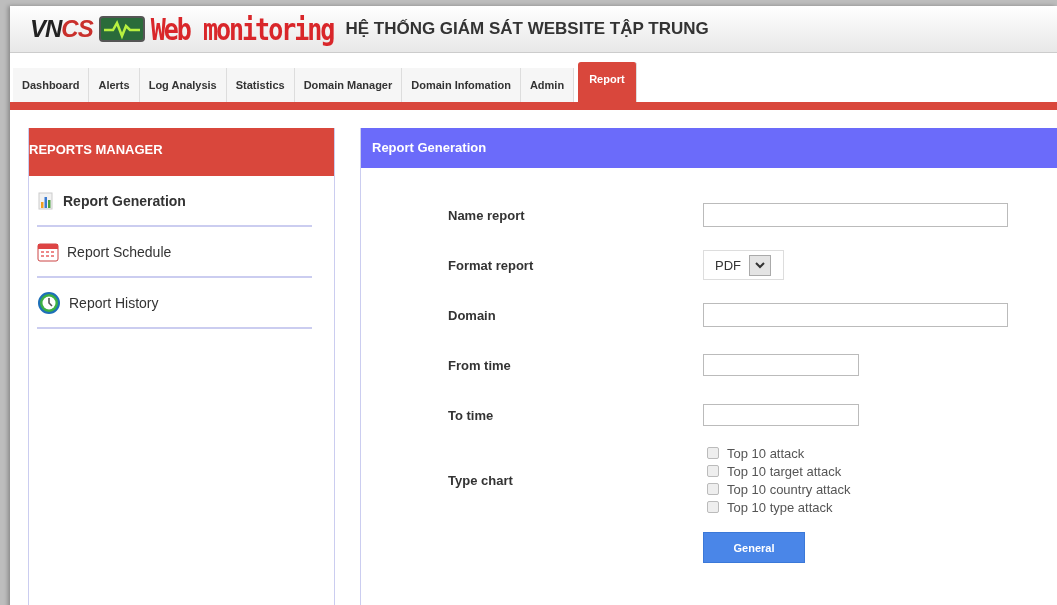 The height and width of the screenshot is (605, 1057). Describe the element at coordinates (607, 82) in the screenshot. I see `nav-tab: Report` at that location.